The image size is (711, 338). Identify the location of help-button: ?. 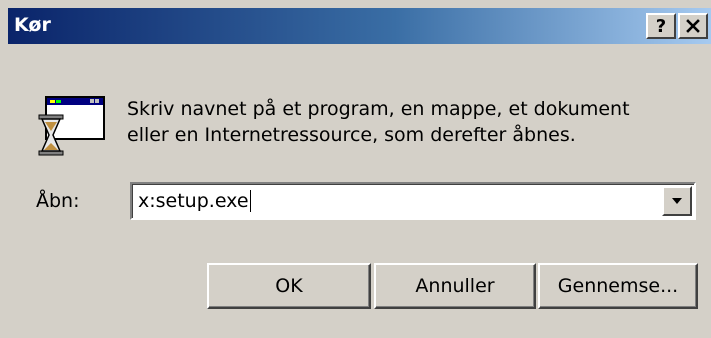
(661, 26).